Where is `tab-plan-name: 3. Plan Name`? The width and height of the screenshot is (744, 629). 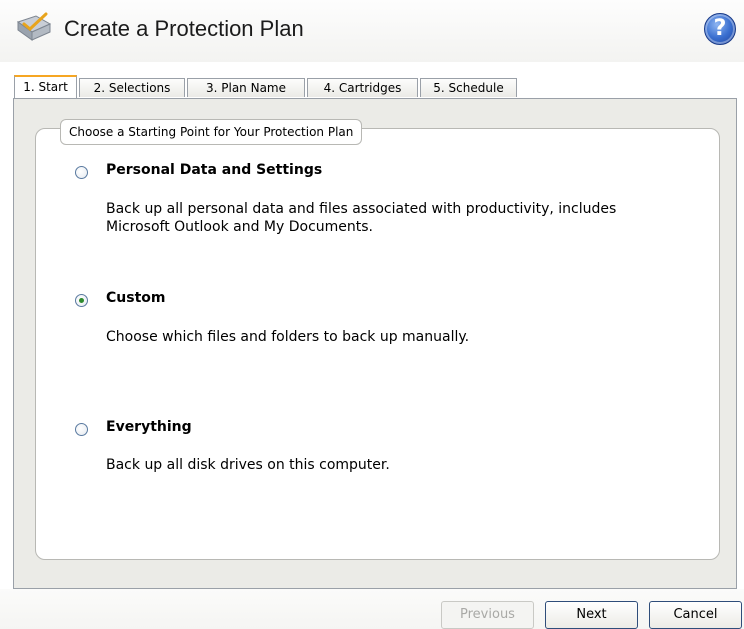
tab-plan-name: 3. Plan Name is located at coordinates (246, 87).